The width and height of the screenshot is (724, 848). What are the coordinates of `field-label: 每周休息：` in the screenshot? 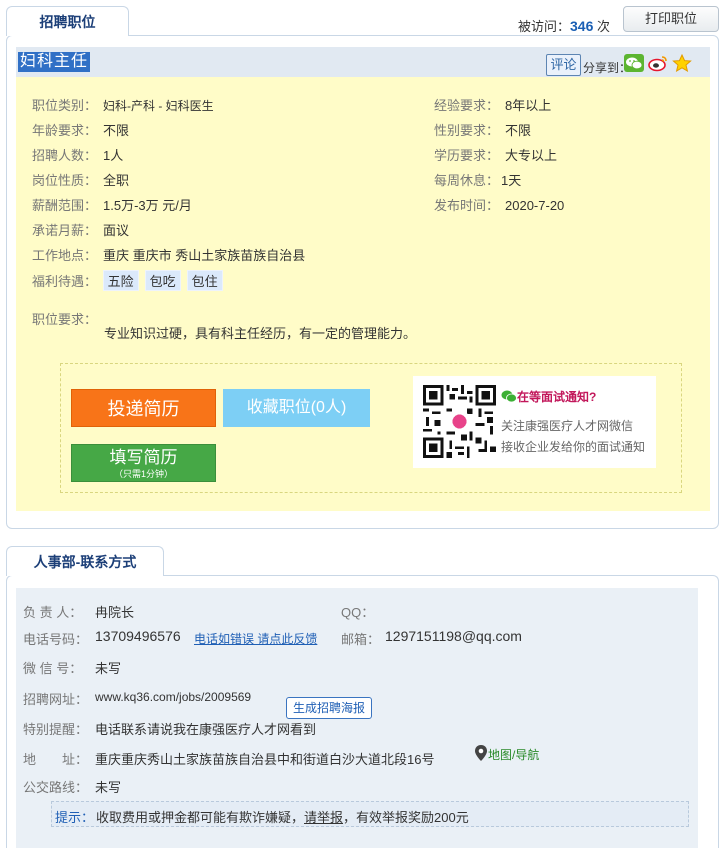 It's located at (467, 180).